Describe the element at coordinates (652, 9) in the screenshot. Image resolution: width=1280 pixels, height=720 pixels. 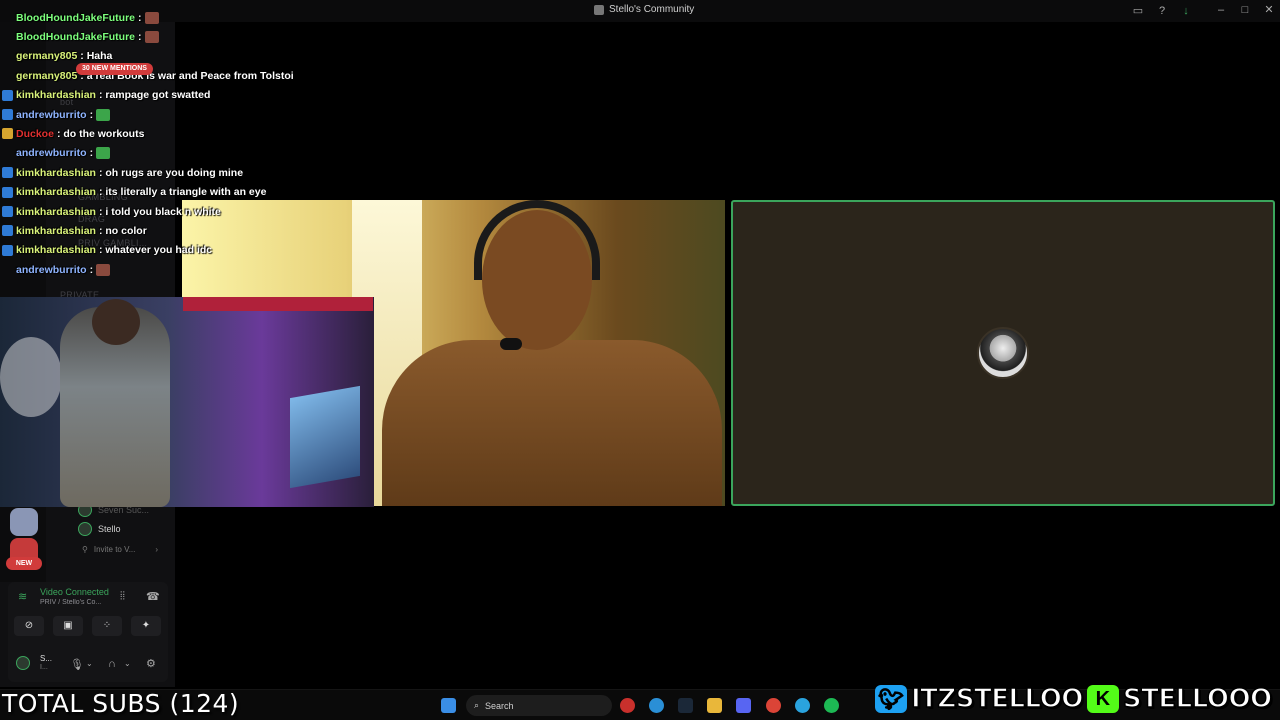
I see `window-title-text: Stello's Community` at that location.